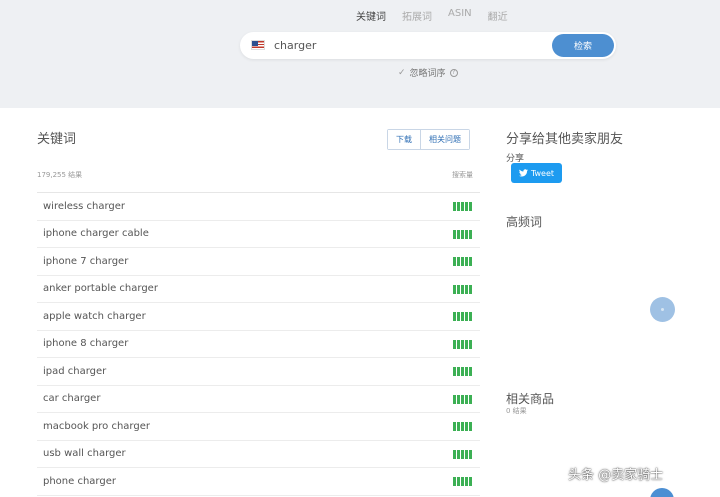 The width and height of the screenshot is (720, 497). I want to click on tab-asin: ASIN, so click(460, 15).